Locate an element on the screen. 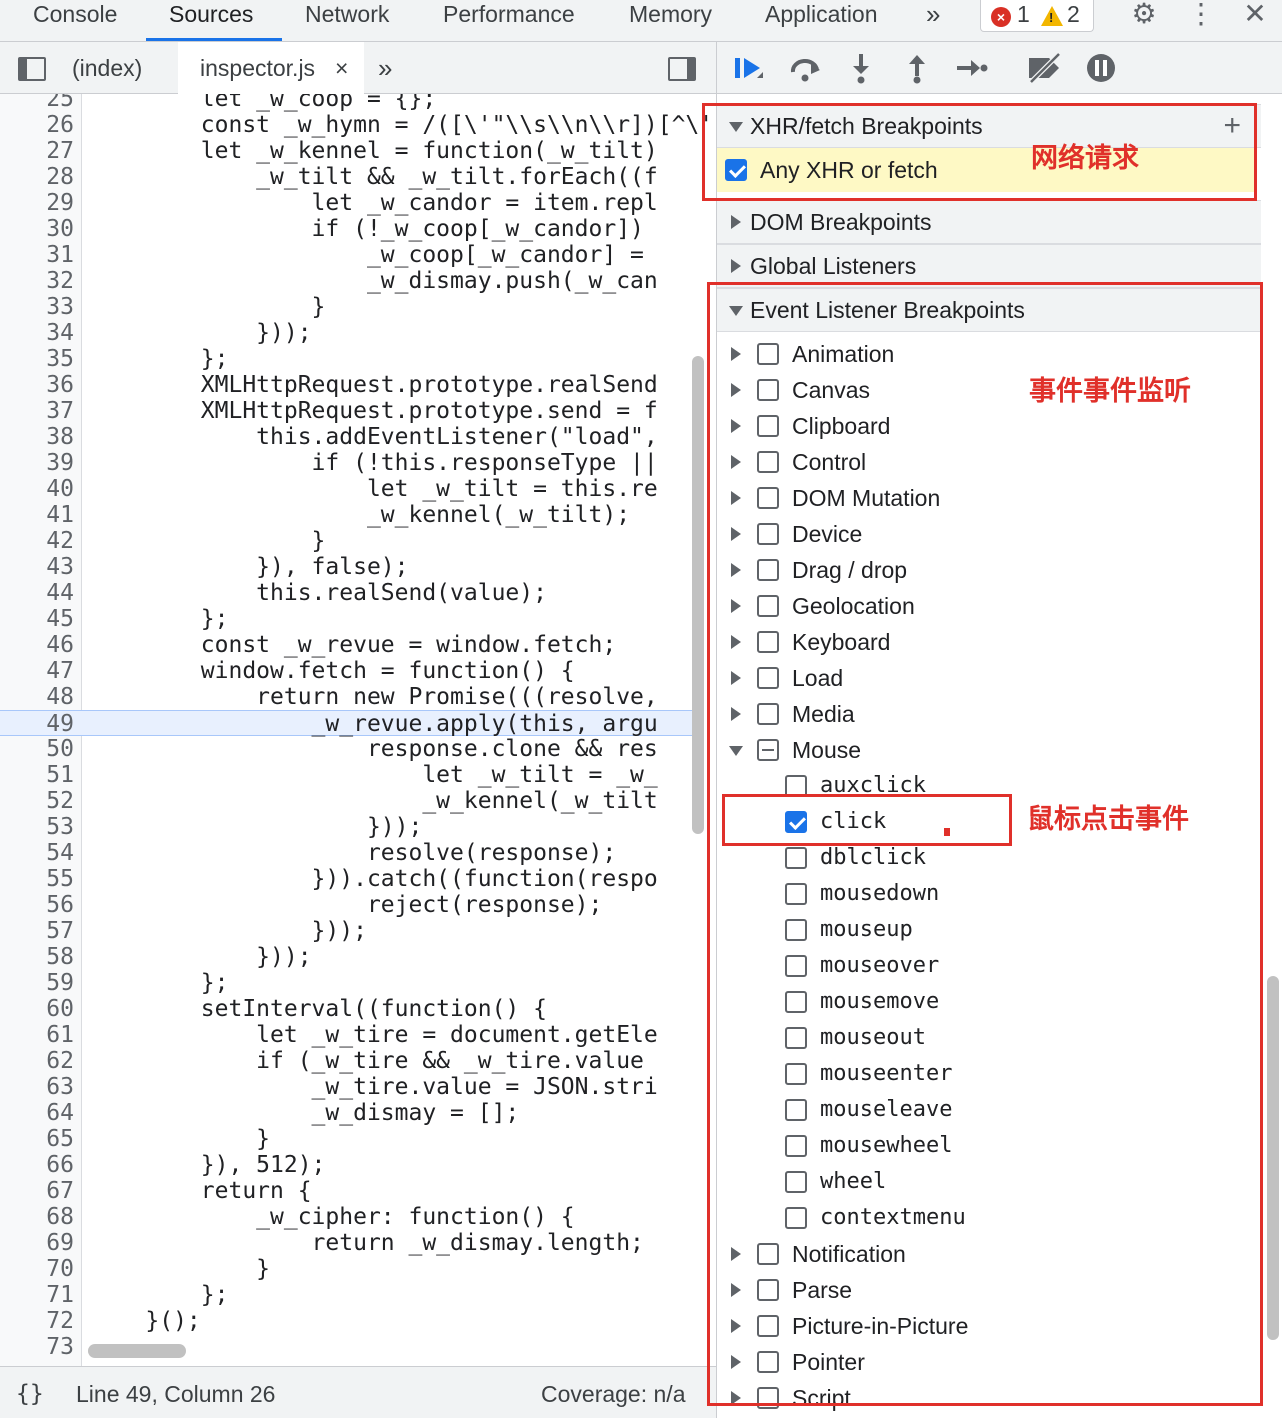 The image size is (1282, 1421). code-line: 60 setInterval((function() { is located at coordinates (350, 1009).